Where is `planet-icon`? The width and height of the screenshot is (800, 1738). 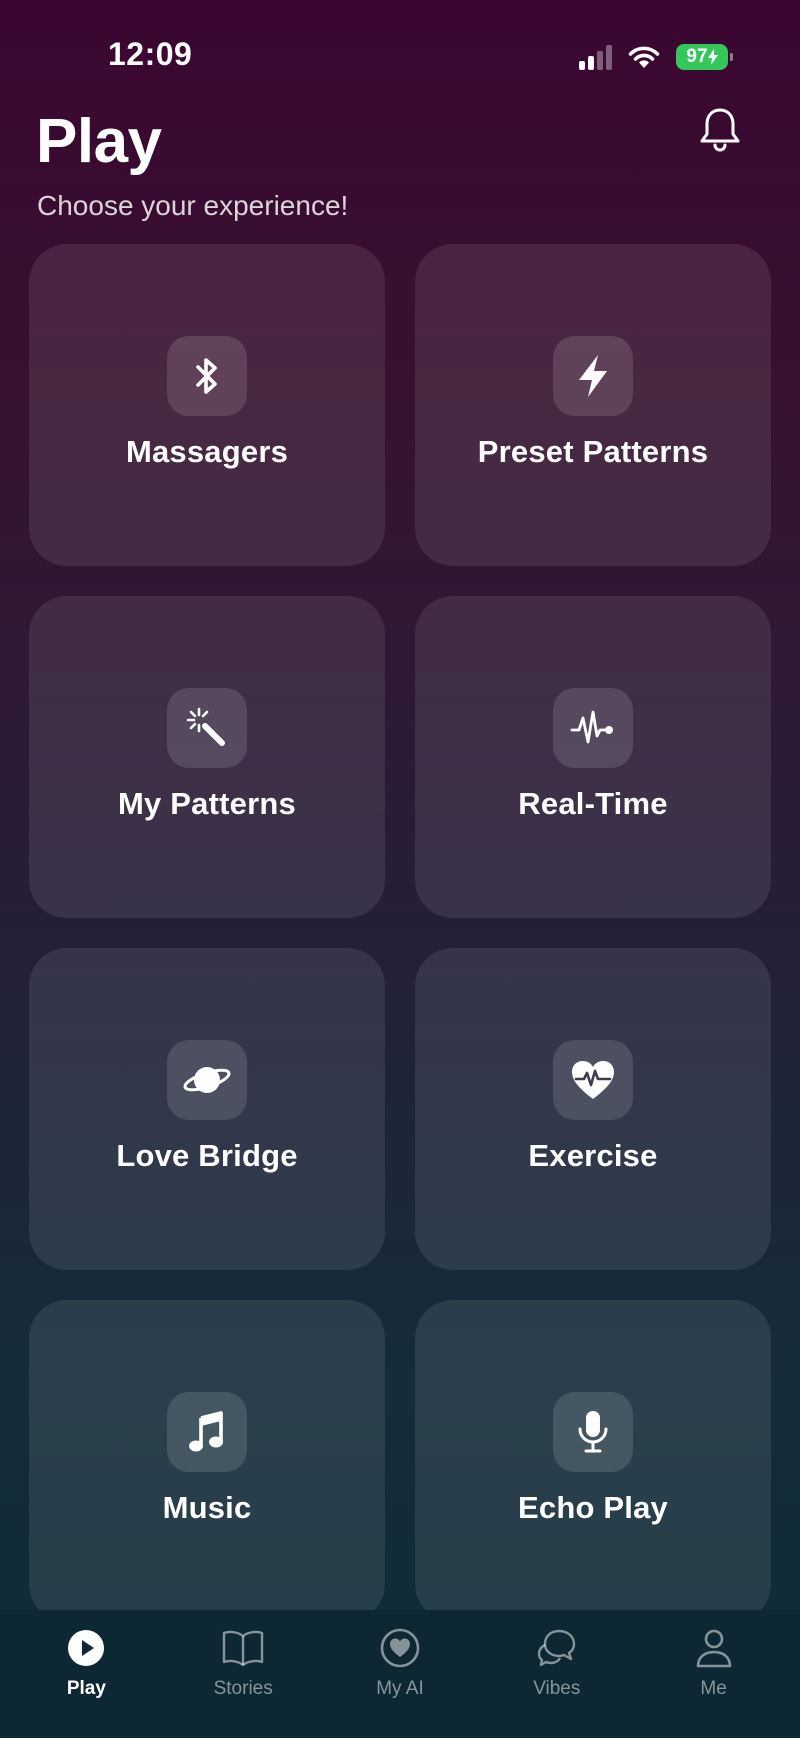 planet-icon is located at coordinates (207, 1080).